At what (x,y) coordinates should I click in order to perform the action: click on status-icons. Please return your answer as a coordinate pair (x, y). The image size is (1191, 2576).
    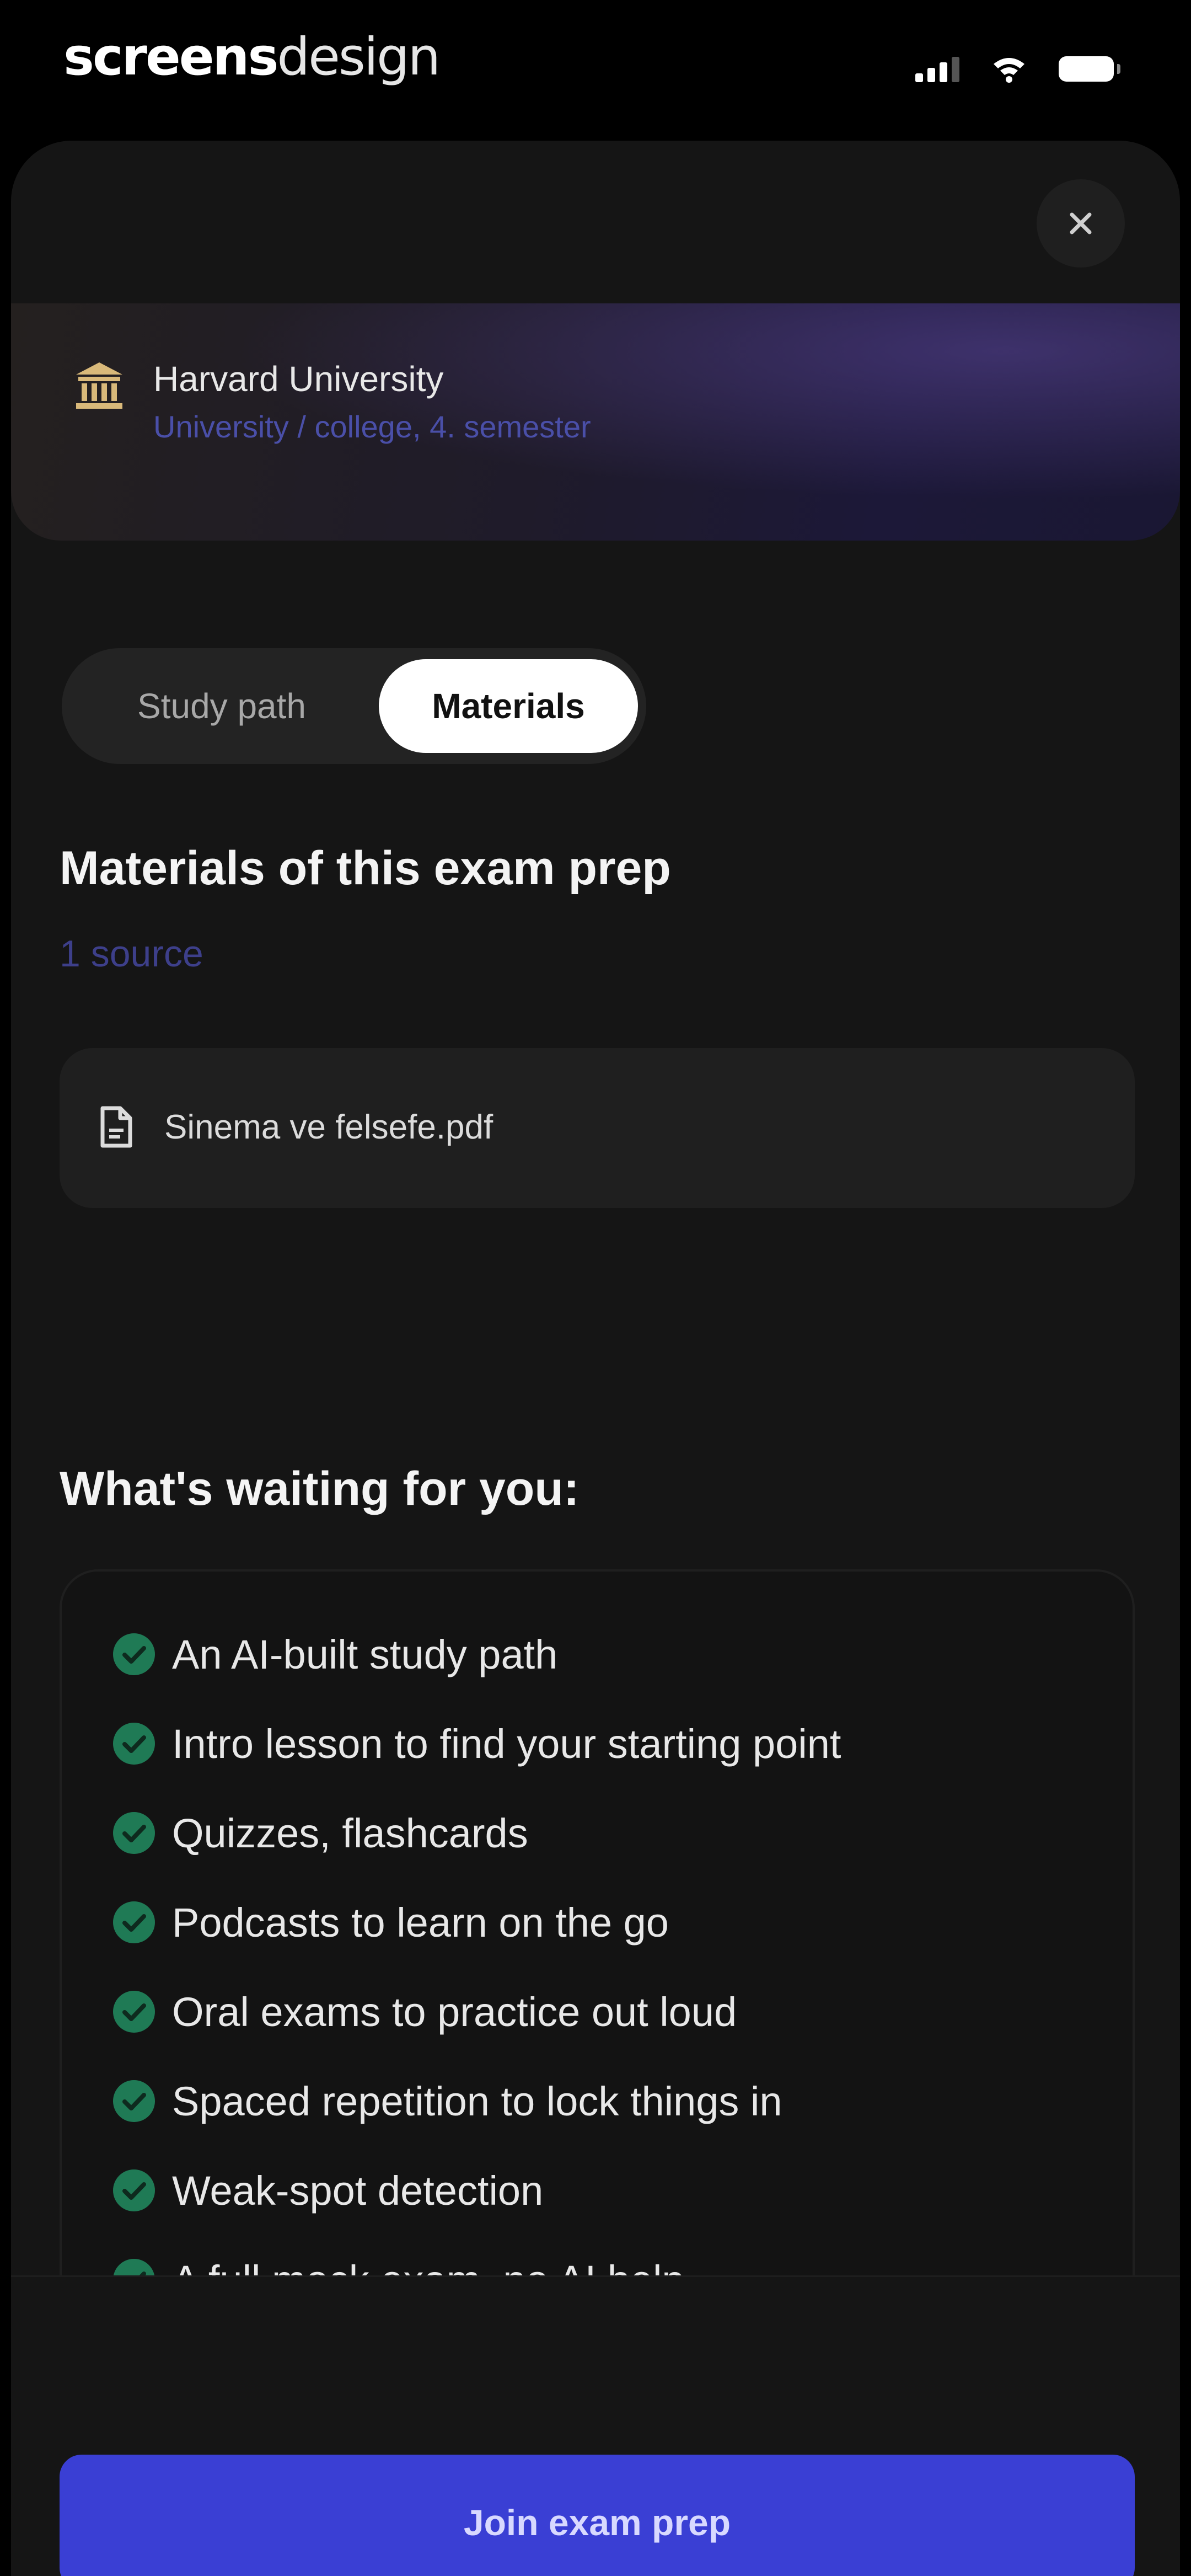
    Looking at the image, I should click on (1017, 68).